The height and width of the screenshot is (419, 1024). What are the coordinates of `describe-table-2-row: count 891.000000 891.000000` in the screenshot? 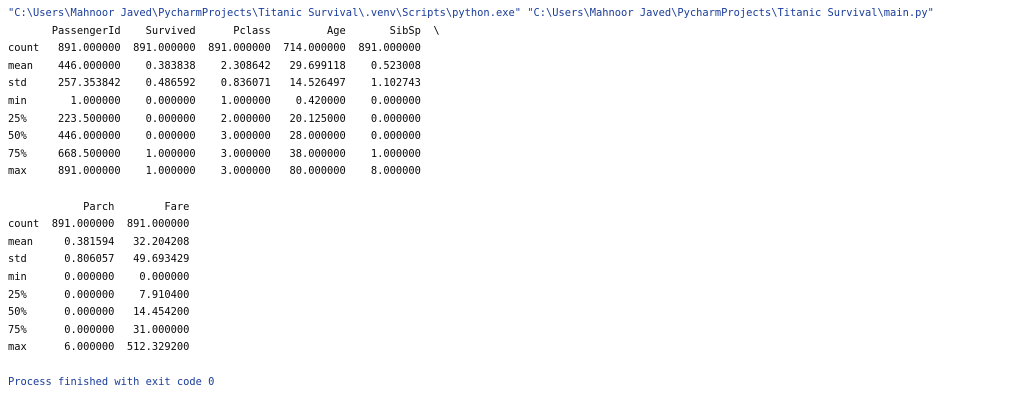 It's located at (99, 224).